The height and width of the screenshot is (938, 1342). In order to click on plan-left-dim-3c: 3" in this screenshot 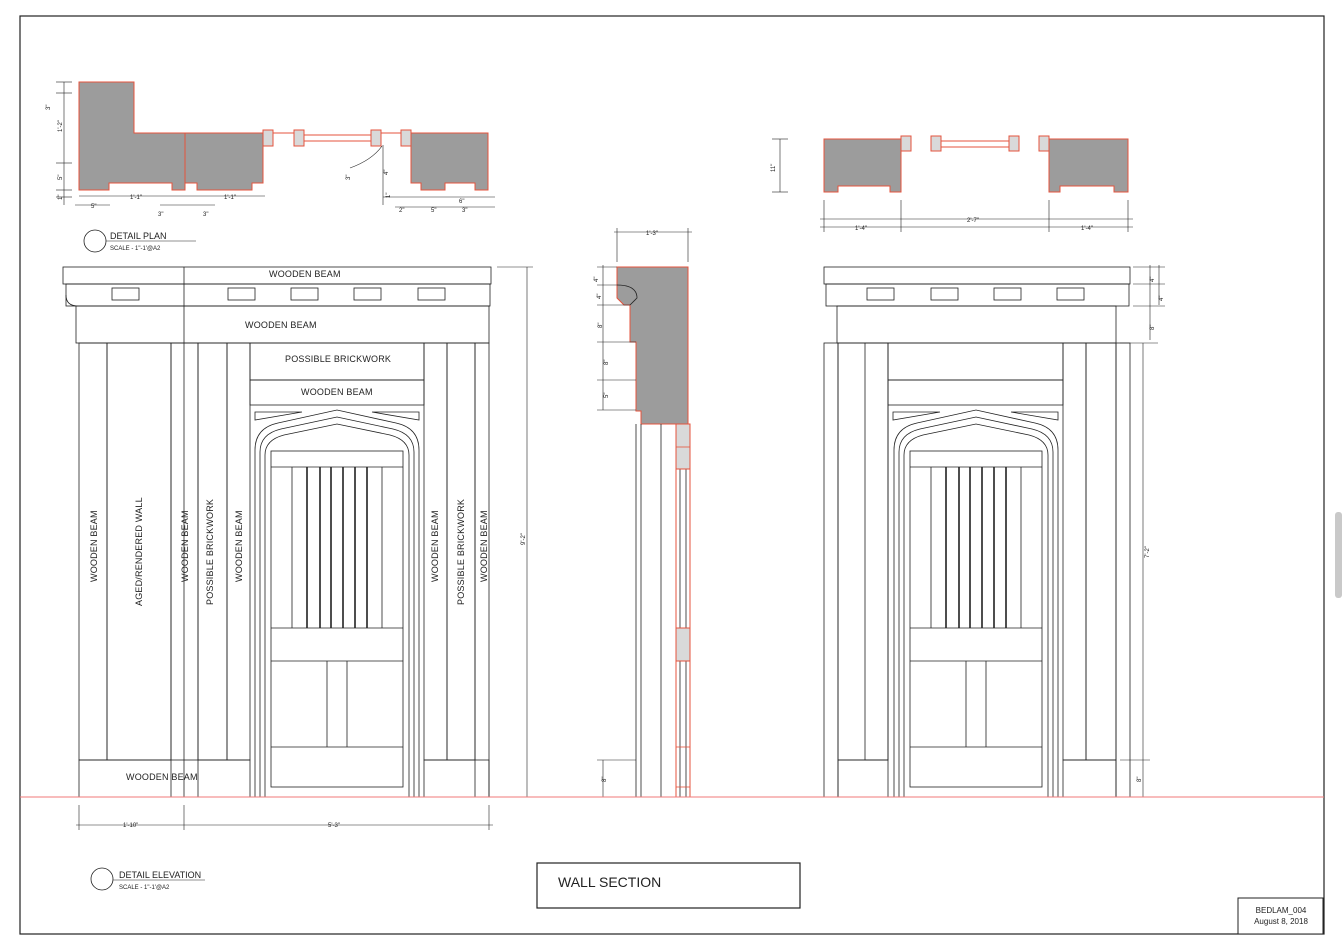, I will do `click(349, 177)`.